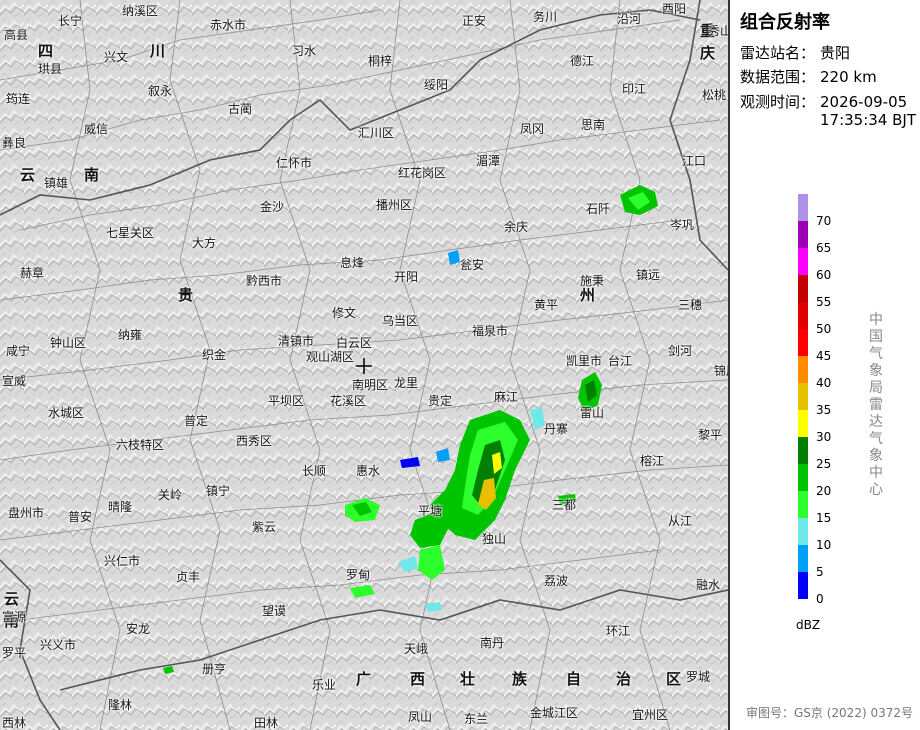 This screenshot has height=730, width=920. What do you see at coordinates (68, 343) in the screenshot?
I see `place-label: 钟山区` at bounding box center [68, 343].